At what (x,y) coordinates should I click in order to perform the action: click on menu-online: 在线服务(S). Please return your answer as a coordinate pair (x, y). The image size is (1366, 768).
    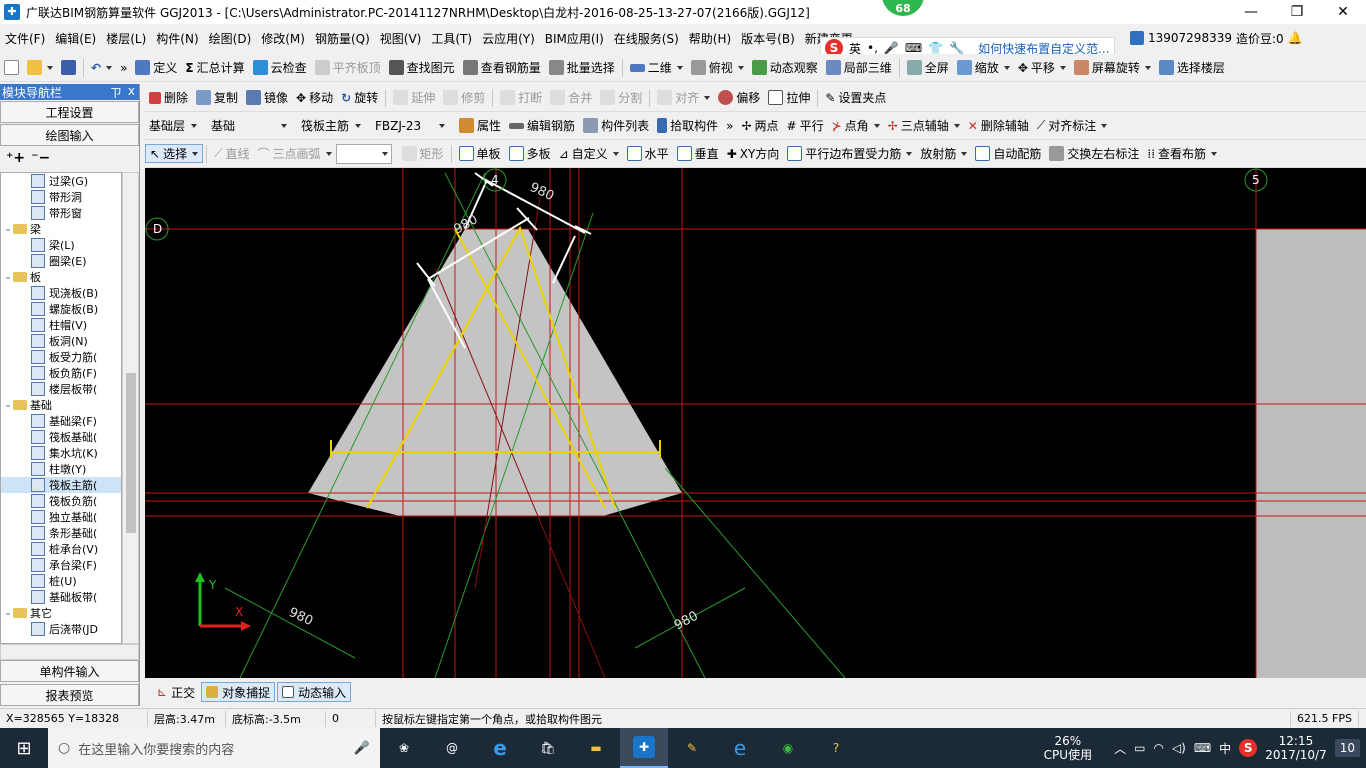
    Looking at the image, I should click on (646, 38).